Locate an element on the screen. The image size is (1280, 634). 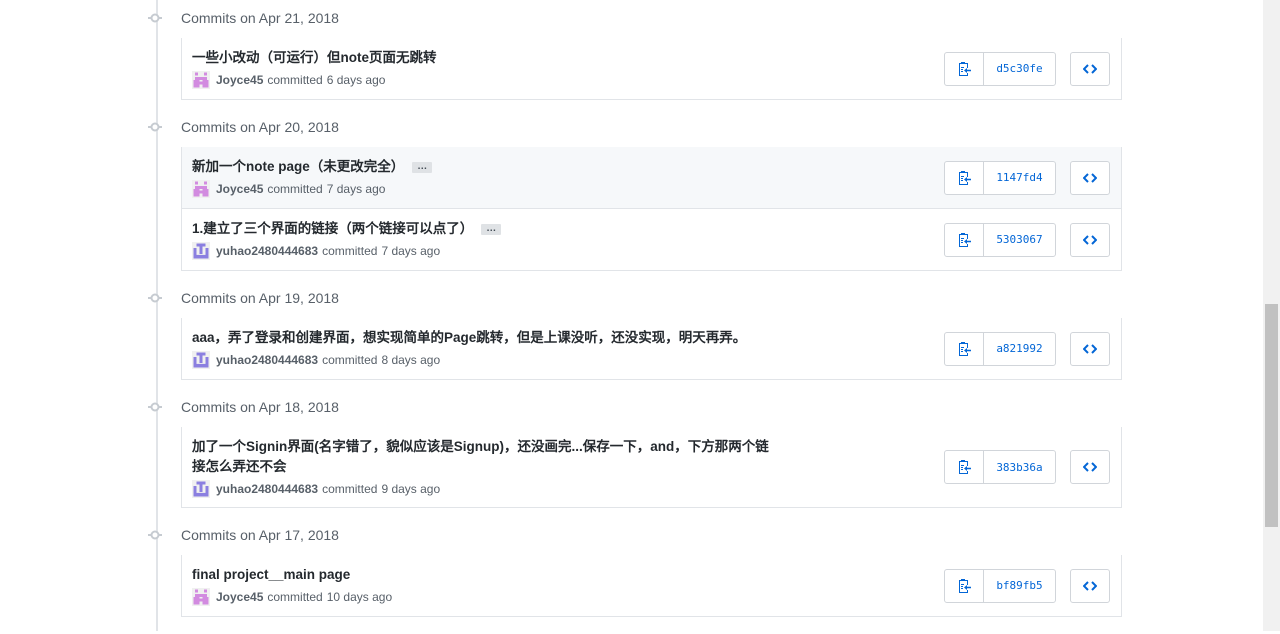
commit-message-link: final project__main page is located at coordinates (271, 574).